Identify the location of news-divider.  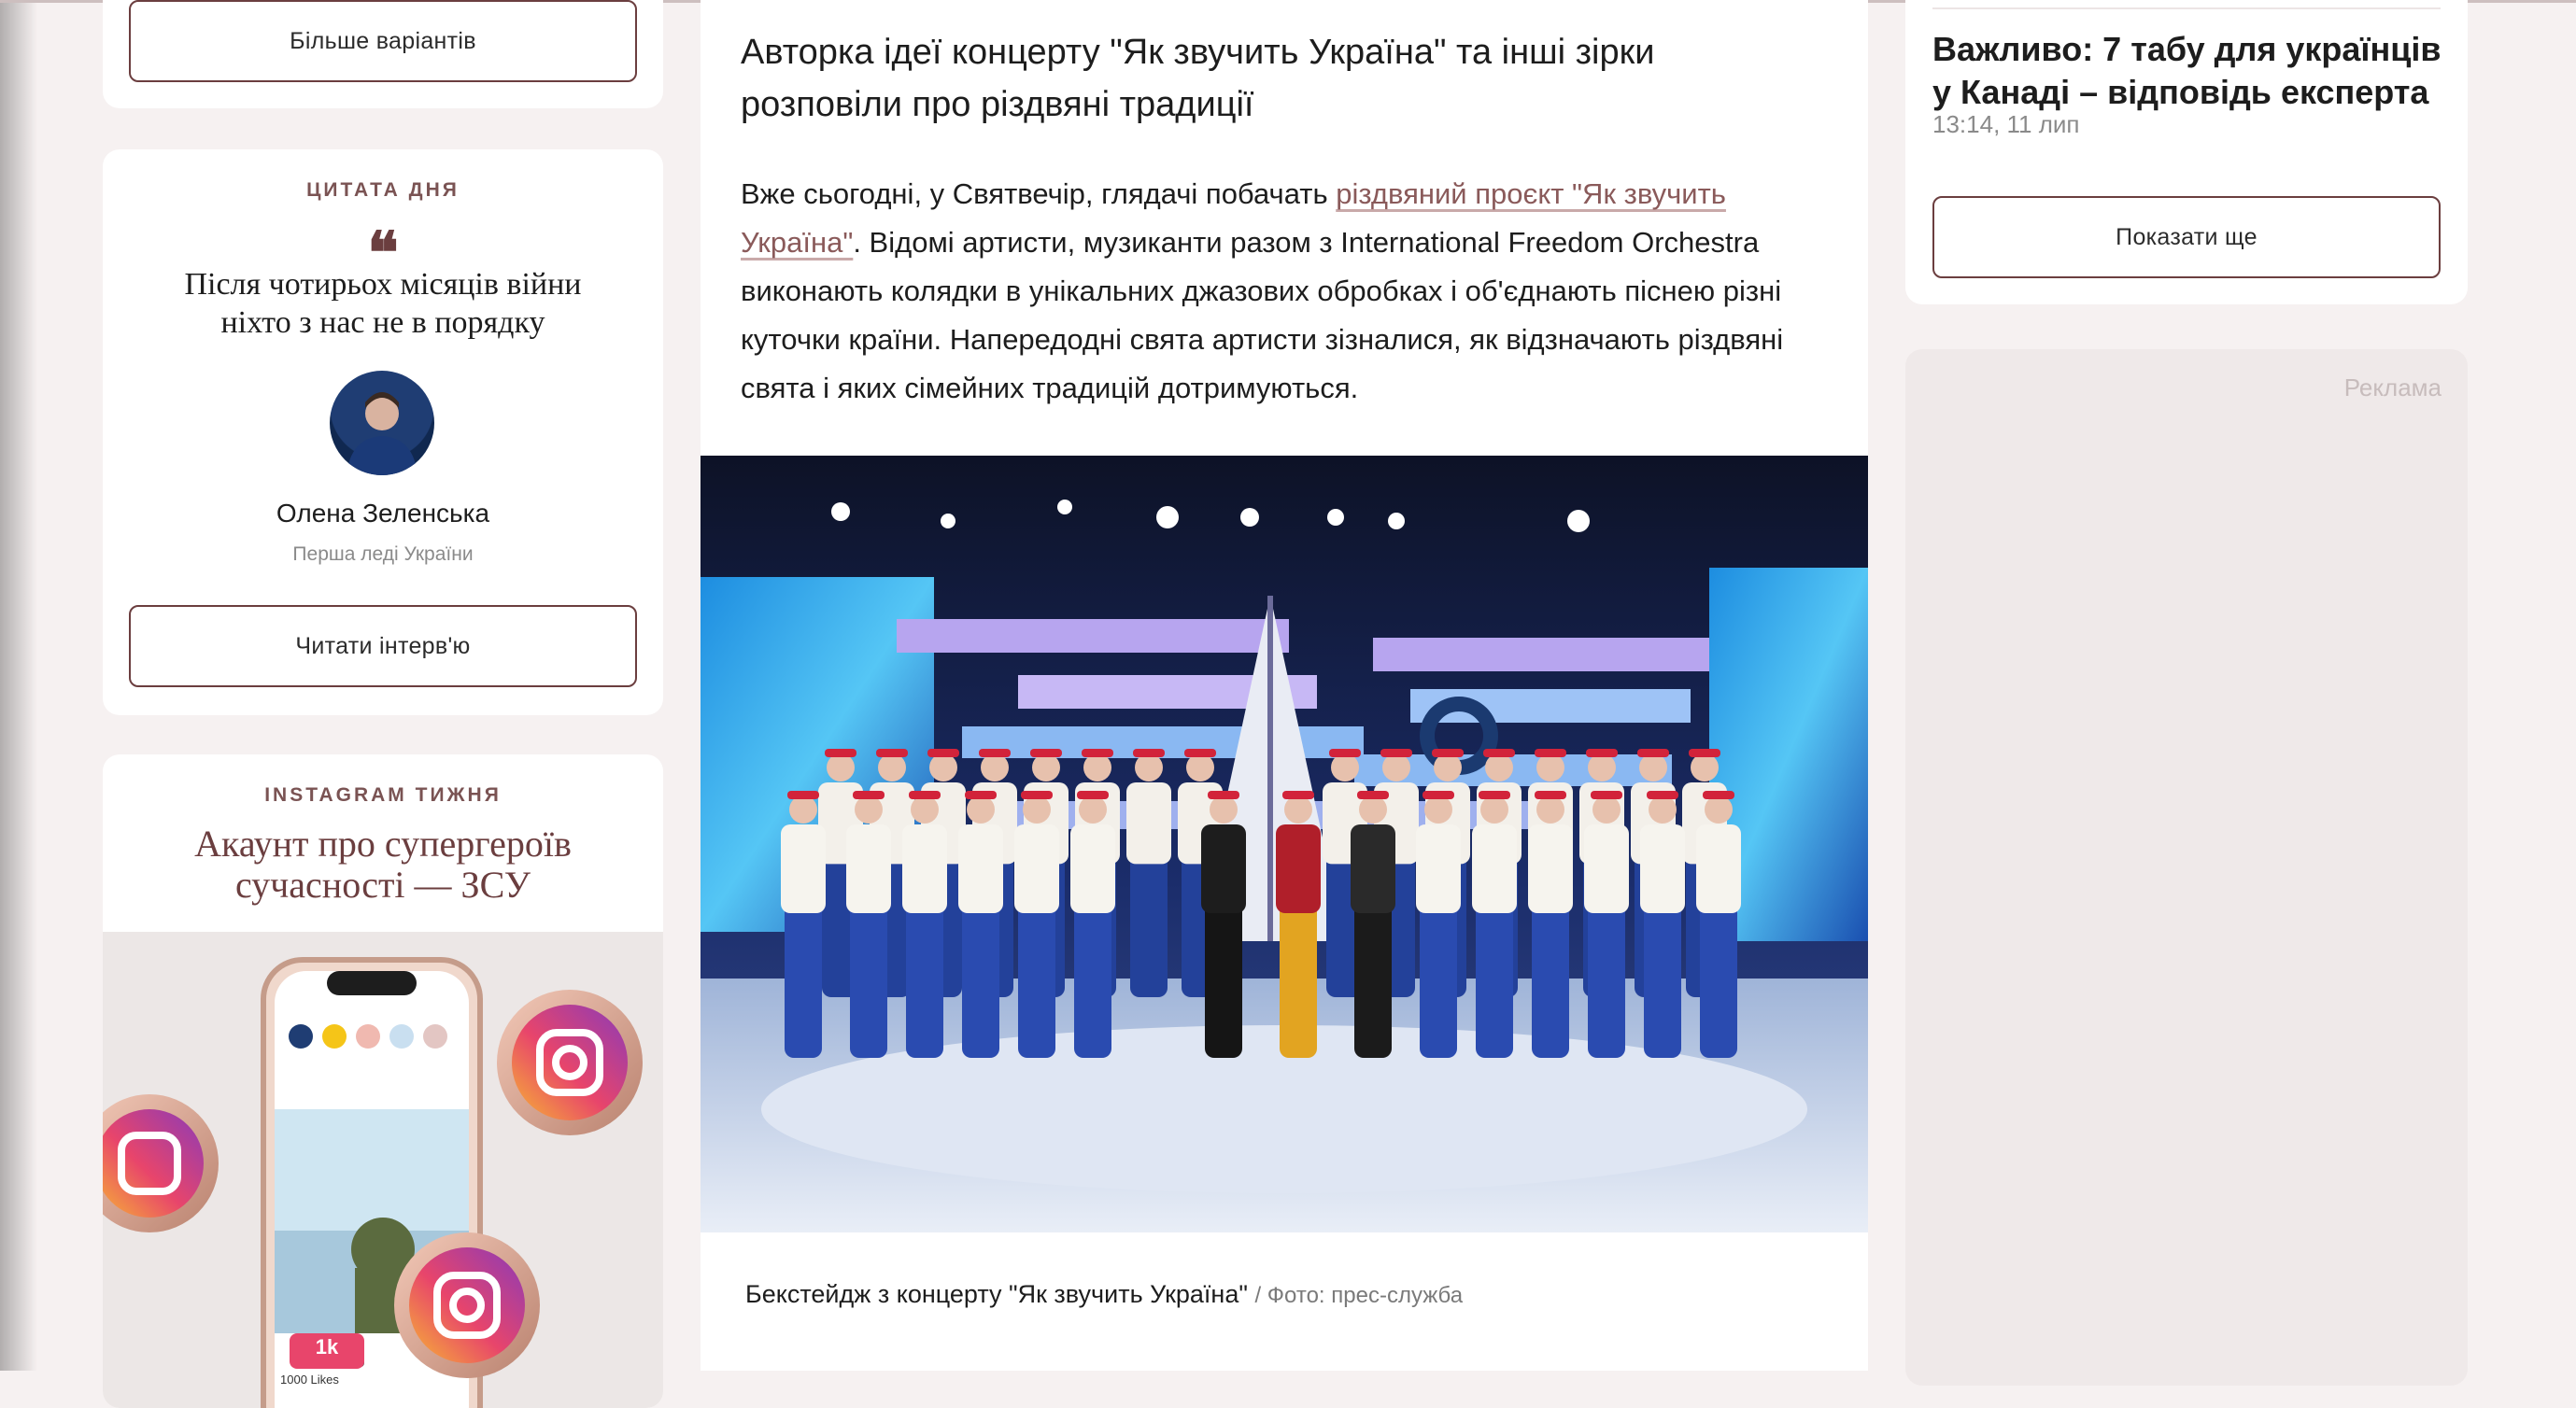
(2186, 8).